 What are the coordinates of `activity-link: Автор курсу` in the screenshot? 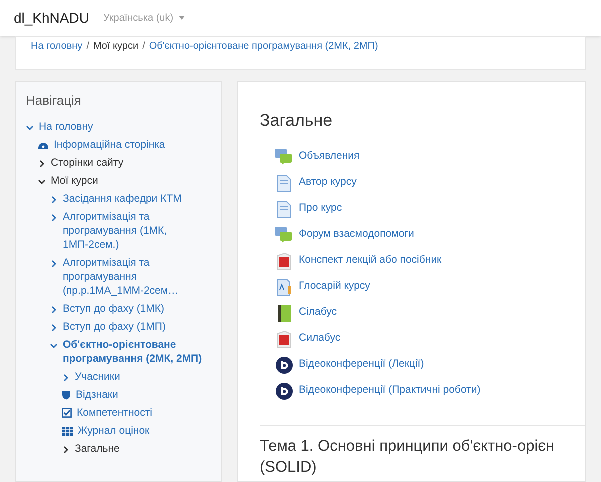 It's located at (328, 183).